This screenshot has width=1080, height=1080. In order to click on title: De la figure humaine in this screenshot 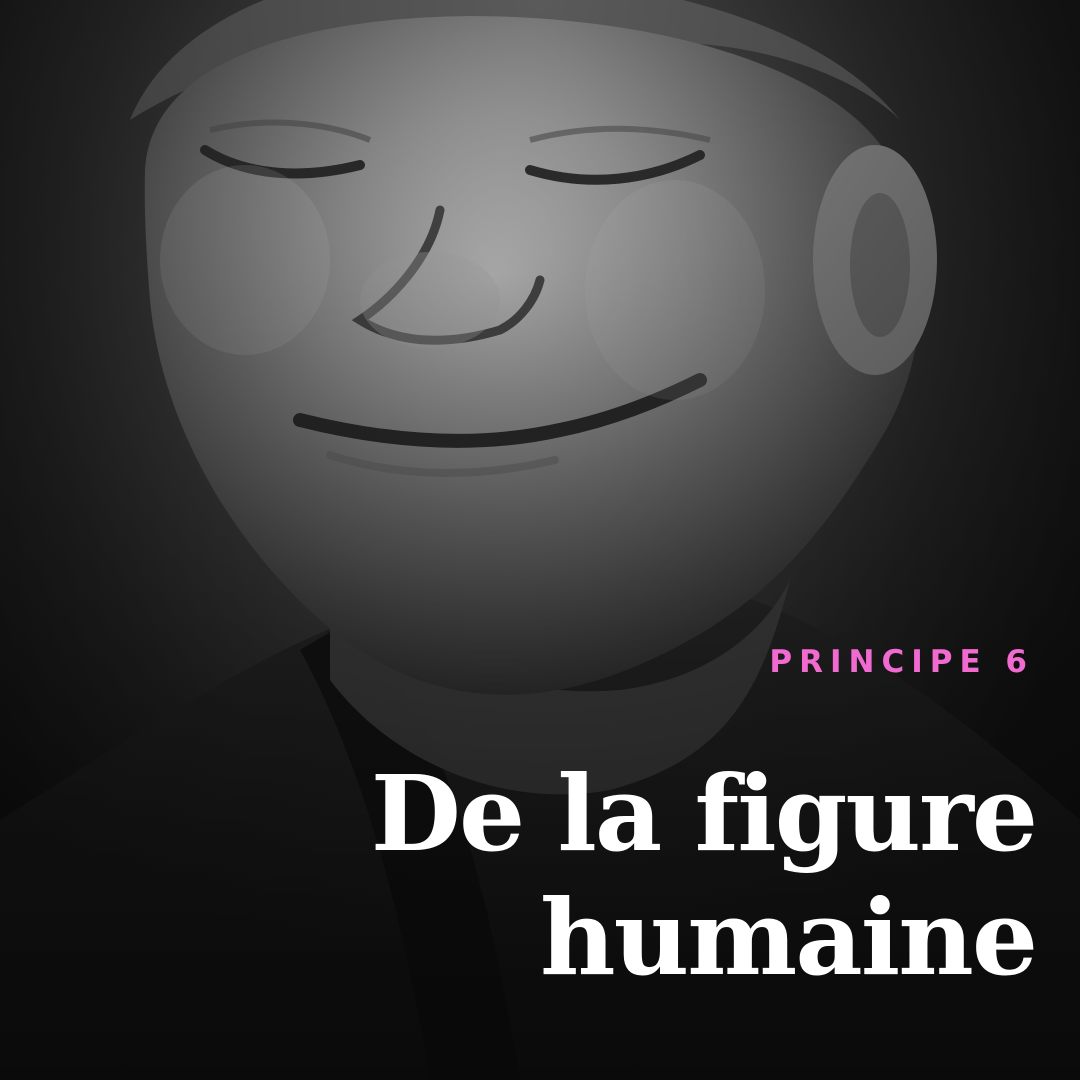, I will do `click(687, 876)`.